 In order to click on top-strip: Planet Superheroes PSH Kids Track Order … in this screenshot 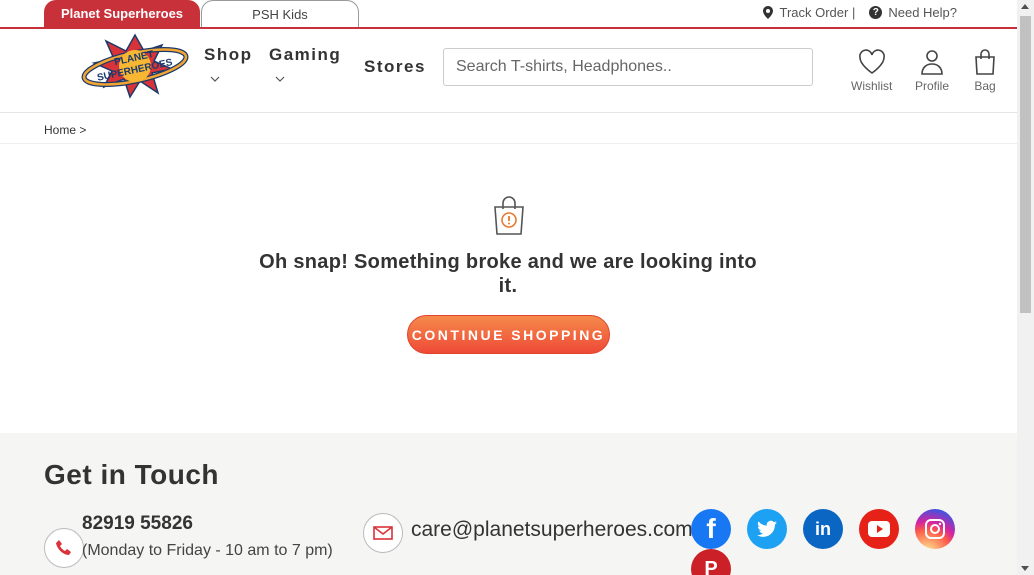, I will do `click(508, 14)`.